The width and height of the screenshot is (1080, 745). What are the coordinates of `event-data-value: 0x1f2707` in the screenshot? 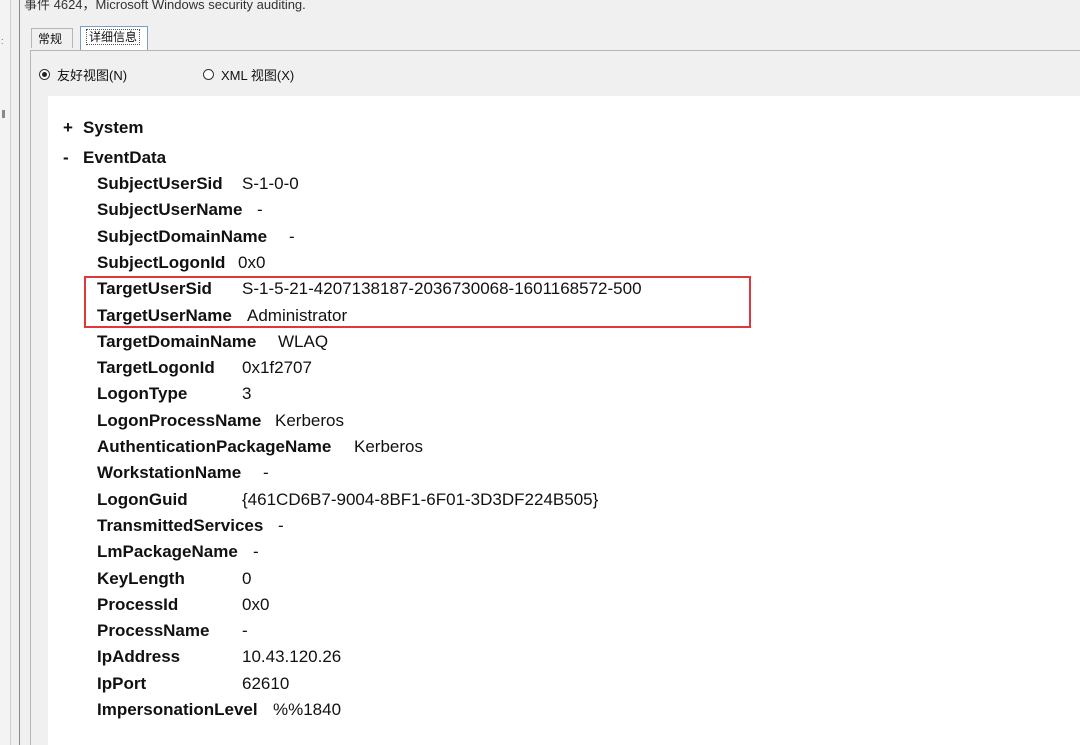 It's located at (277, 368).